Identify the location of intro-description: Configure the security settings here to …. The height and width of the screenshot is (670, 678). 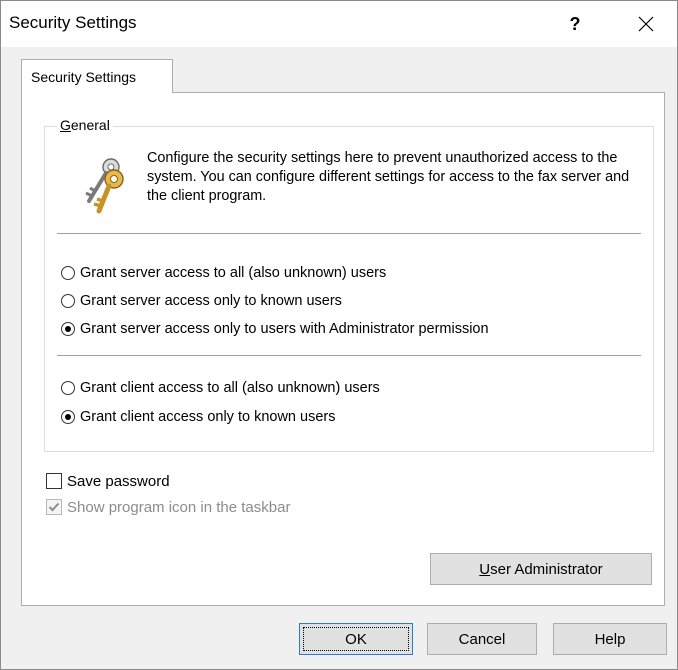
(388, 177).